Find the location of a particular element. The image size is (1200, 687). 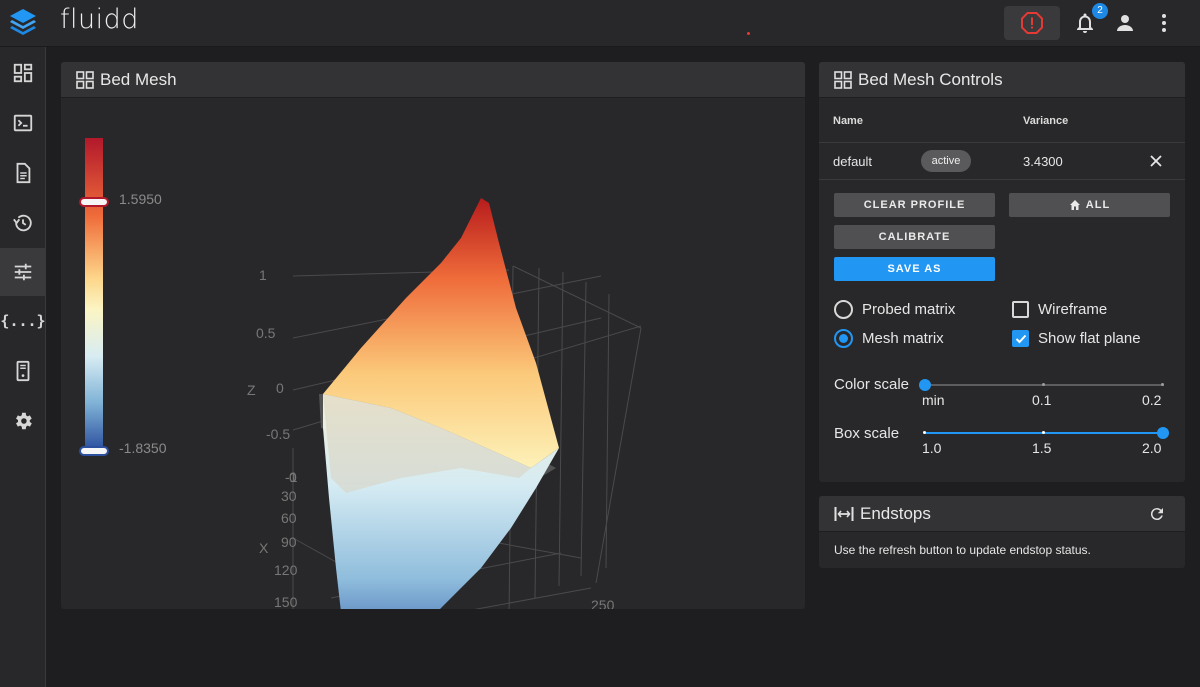

gear-icon is located at coordinates (24, 421).